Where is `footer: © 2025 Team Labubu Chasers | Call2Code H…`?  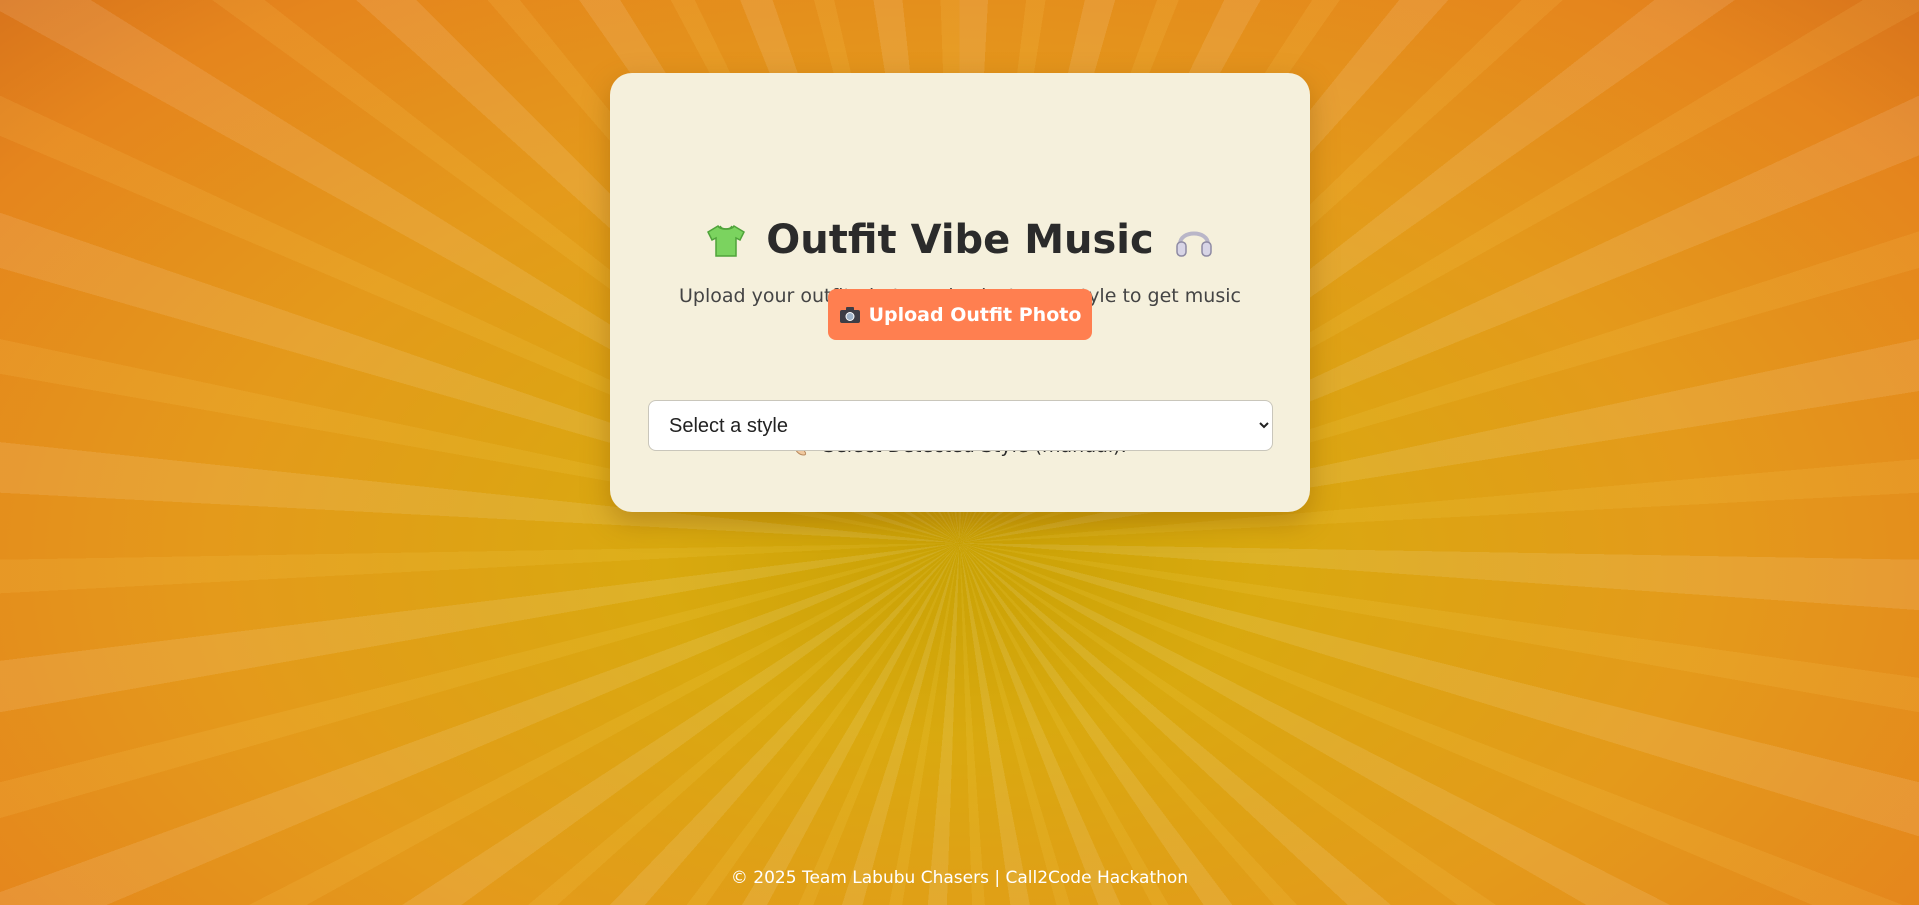
footer: © 2025 Team Labubu Chasers | Call2Code H… is located at coordinates (959, 878).